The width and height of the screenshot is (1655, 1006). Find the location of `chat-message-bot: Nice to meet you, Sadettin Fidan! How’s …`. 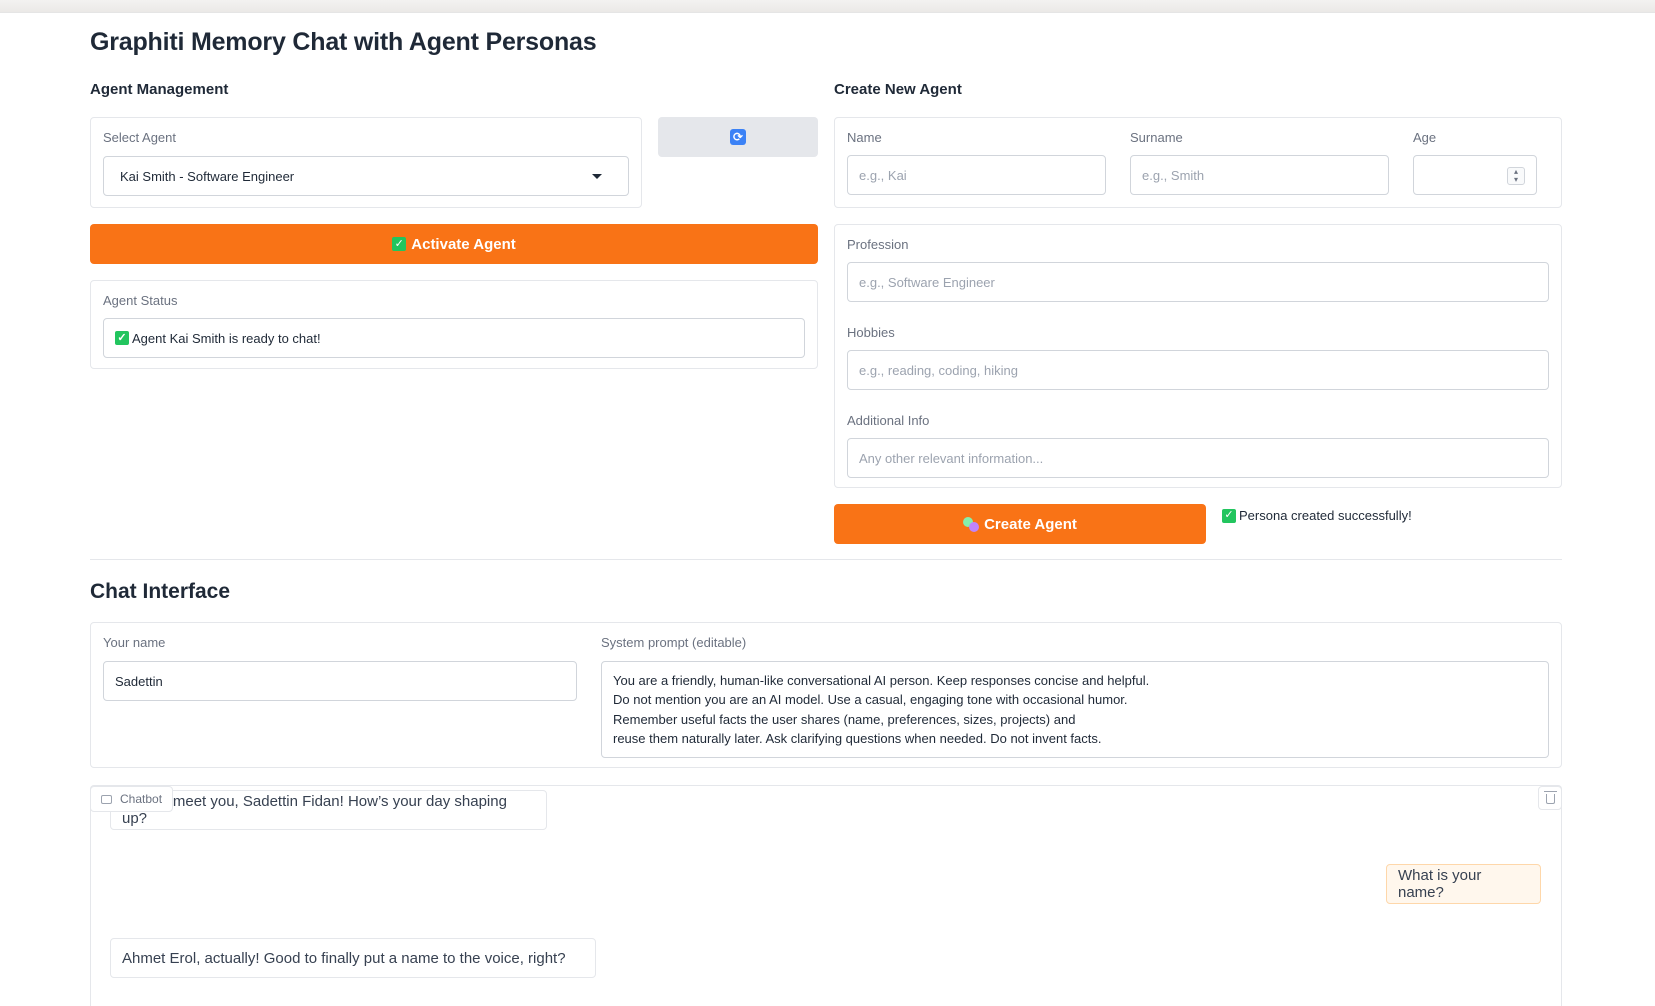

chat-message-bot: Nice to meet you, Sadettin Fidan! How’s … is located at coordinates (328, 810).